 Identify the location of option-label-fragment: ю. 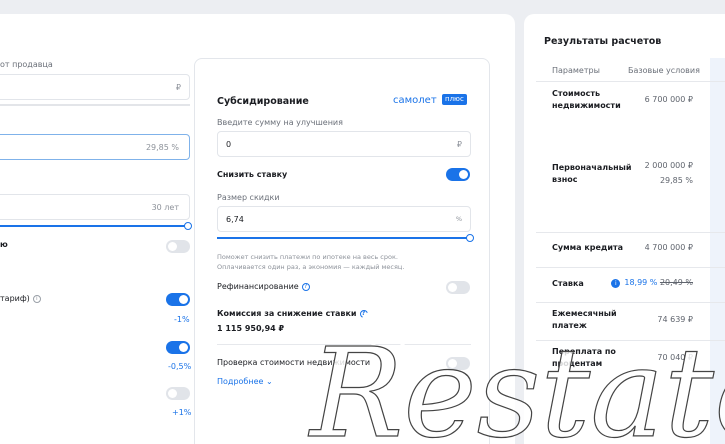
(4, 244).